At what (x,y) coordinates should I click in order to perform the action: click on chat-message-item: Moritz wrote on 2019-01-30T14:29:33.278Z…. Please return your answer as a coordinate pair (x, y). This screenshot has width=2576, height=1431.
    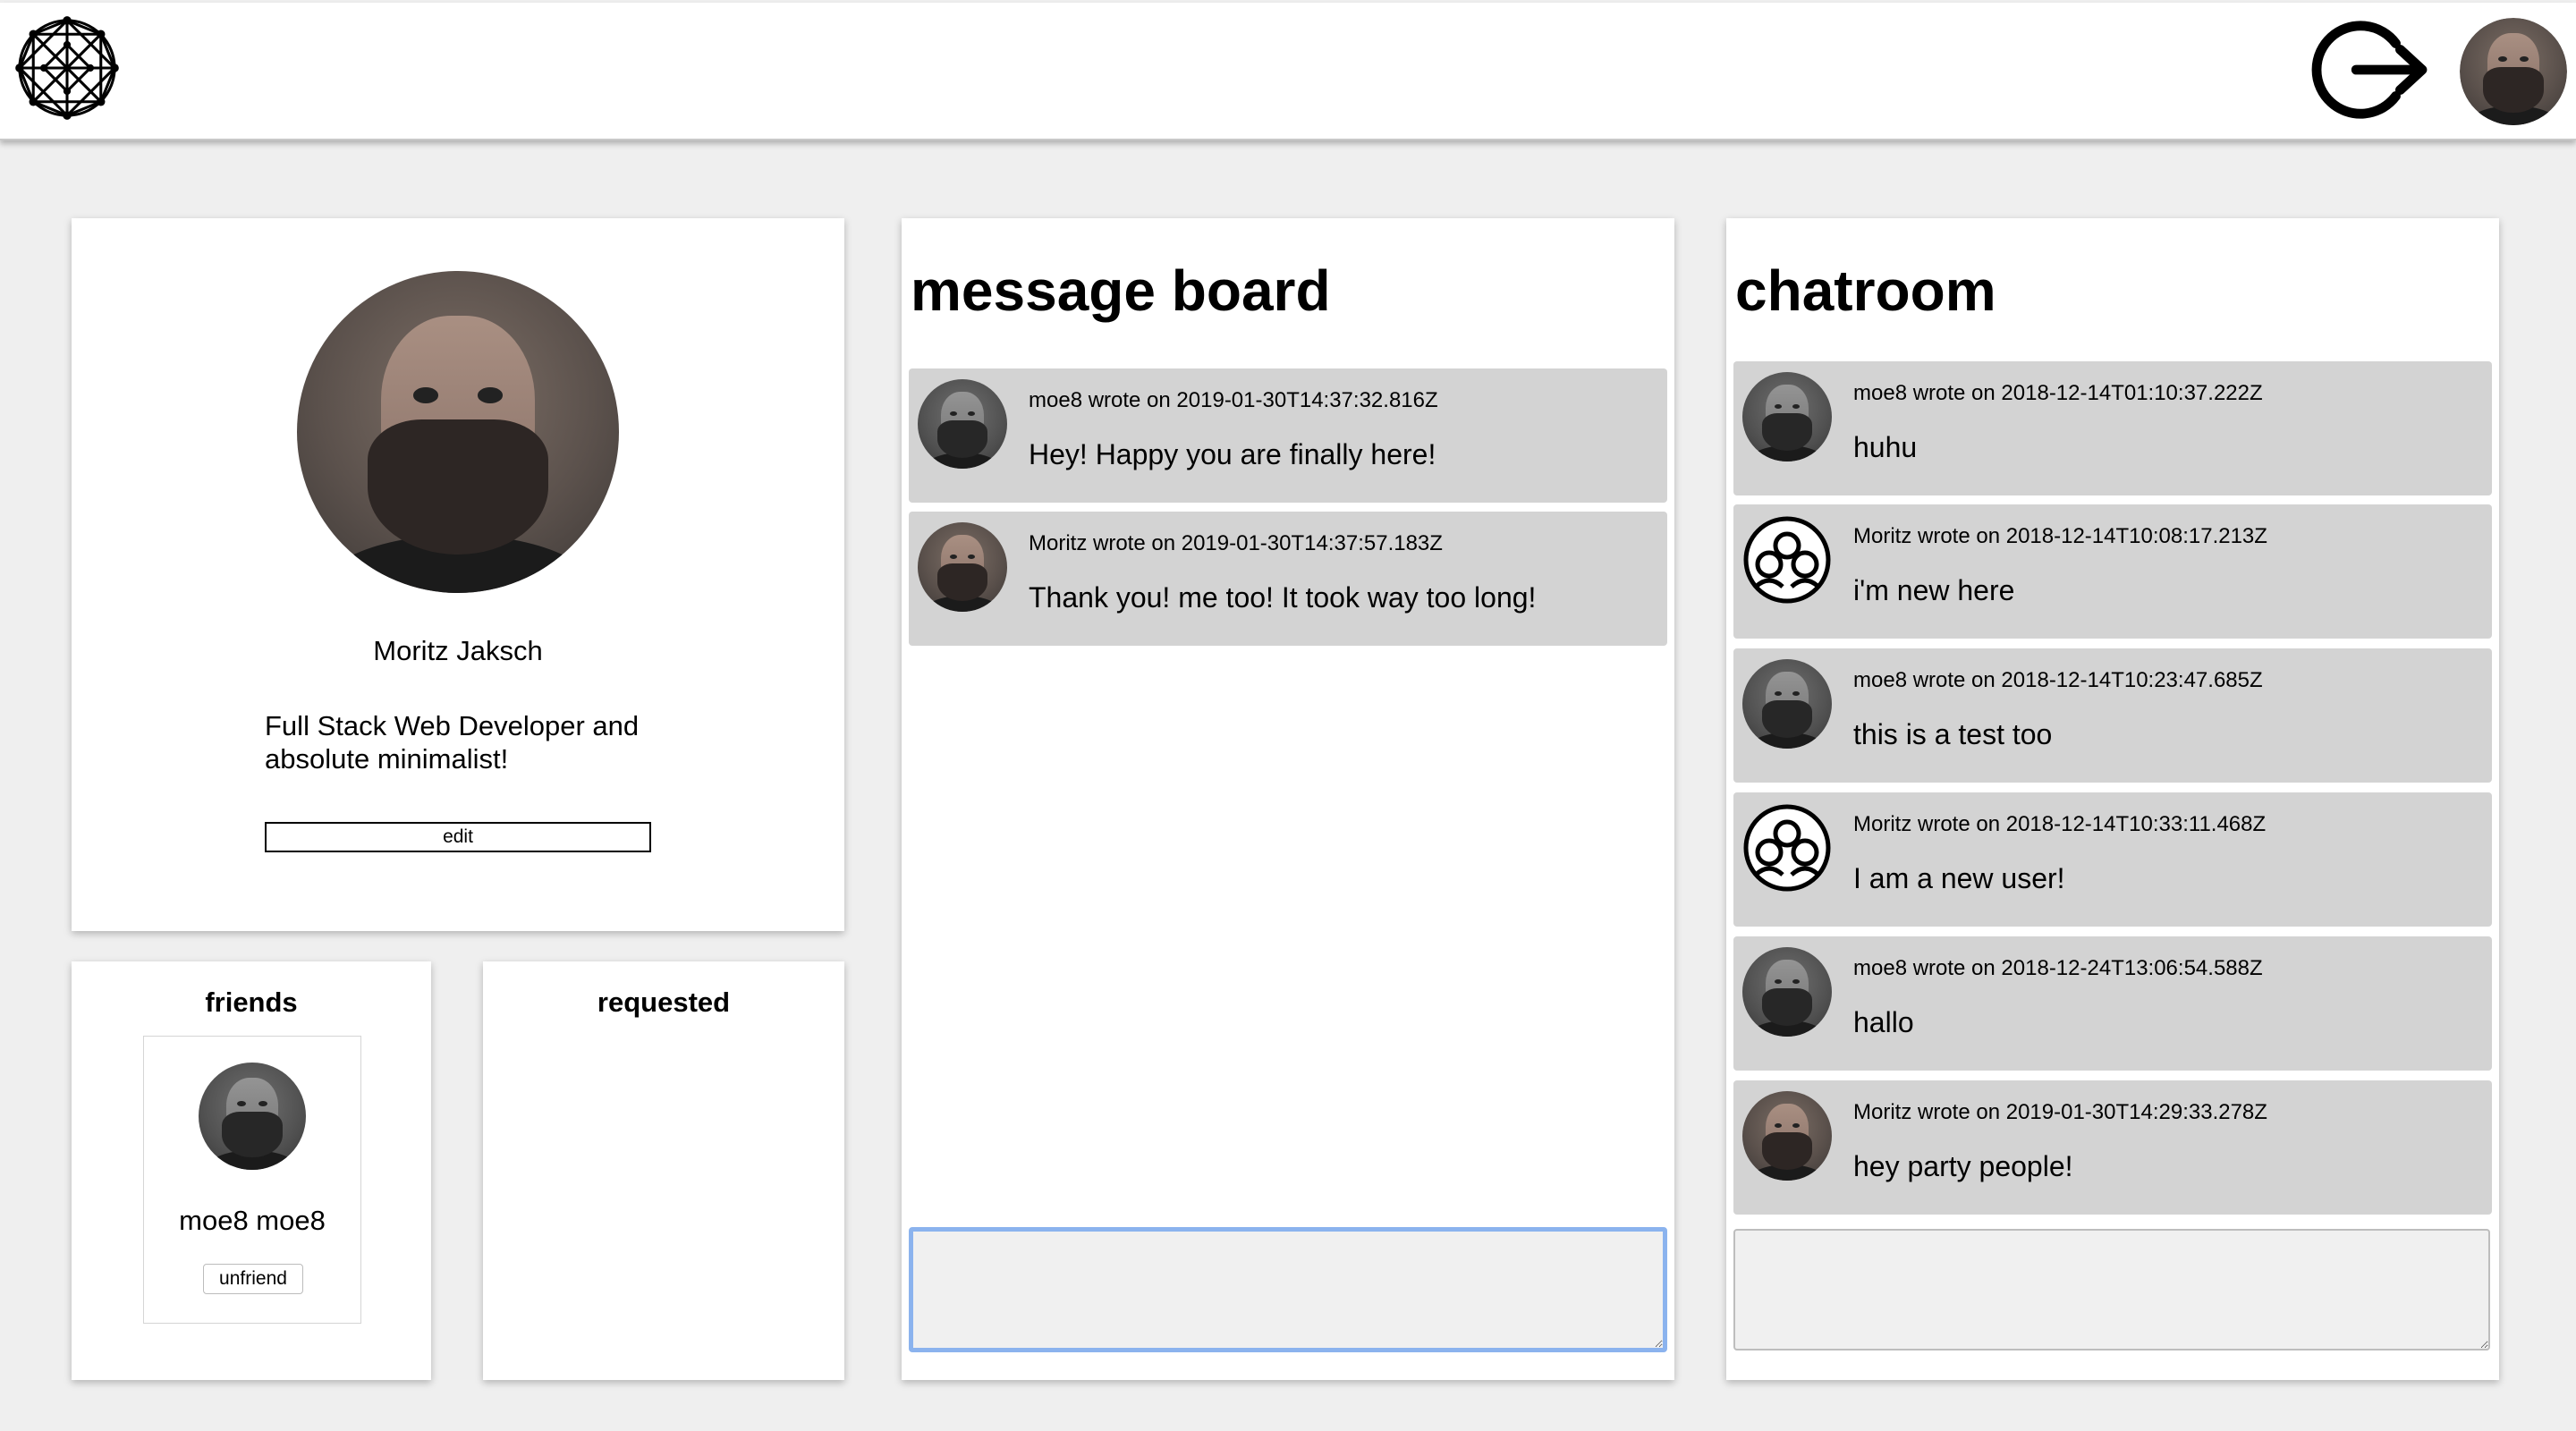
    Looking at the image, I should click on (2112, 1148).